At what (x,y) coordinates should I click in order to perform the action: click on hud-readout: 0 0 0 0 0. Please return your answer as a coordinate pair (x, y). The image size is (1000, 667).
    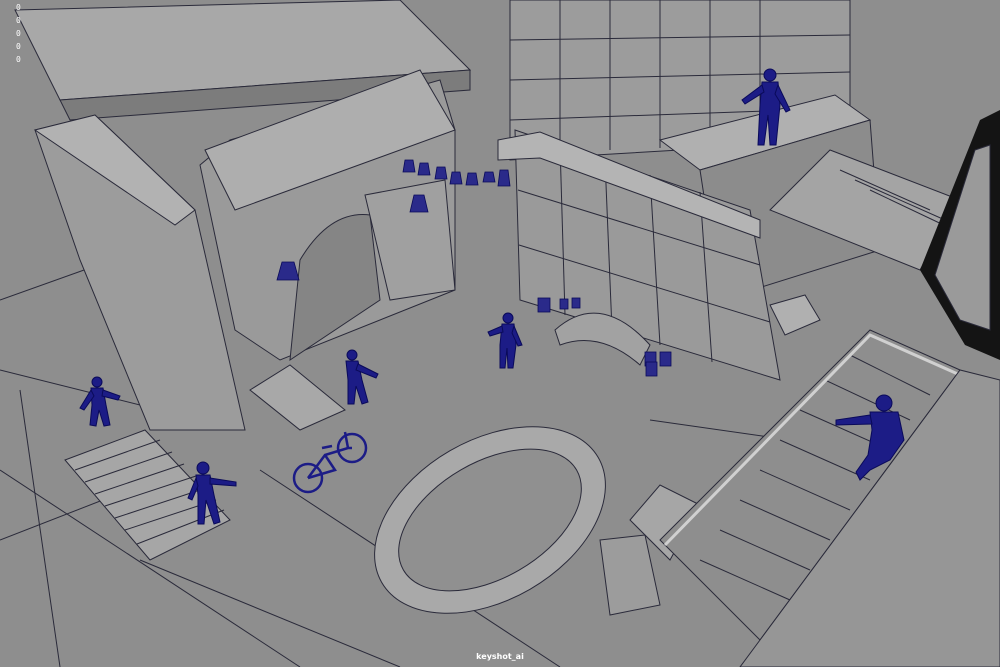
    Looking at the image, I should click on (18, 34).